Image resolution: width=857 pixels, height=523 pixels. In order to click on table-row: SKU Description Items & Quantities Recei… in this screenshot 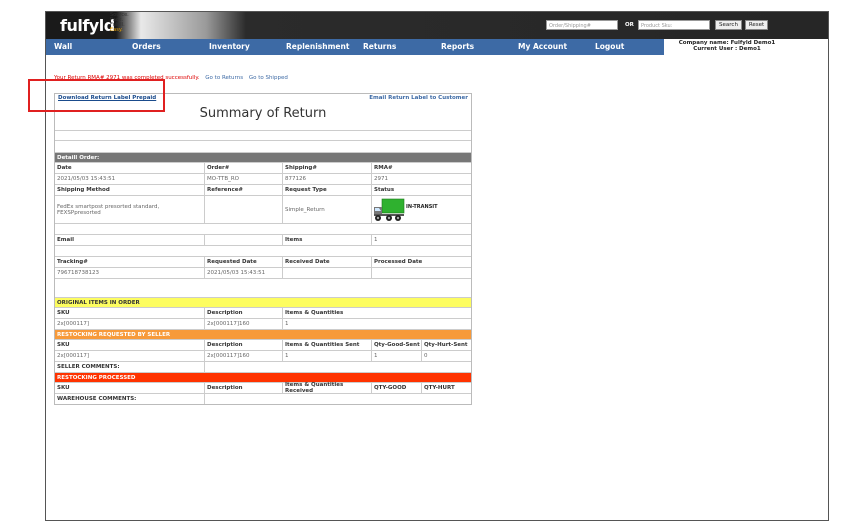, I will do `click(263, 388)`.